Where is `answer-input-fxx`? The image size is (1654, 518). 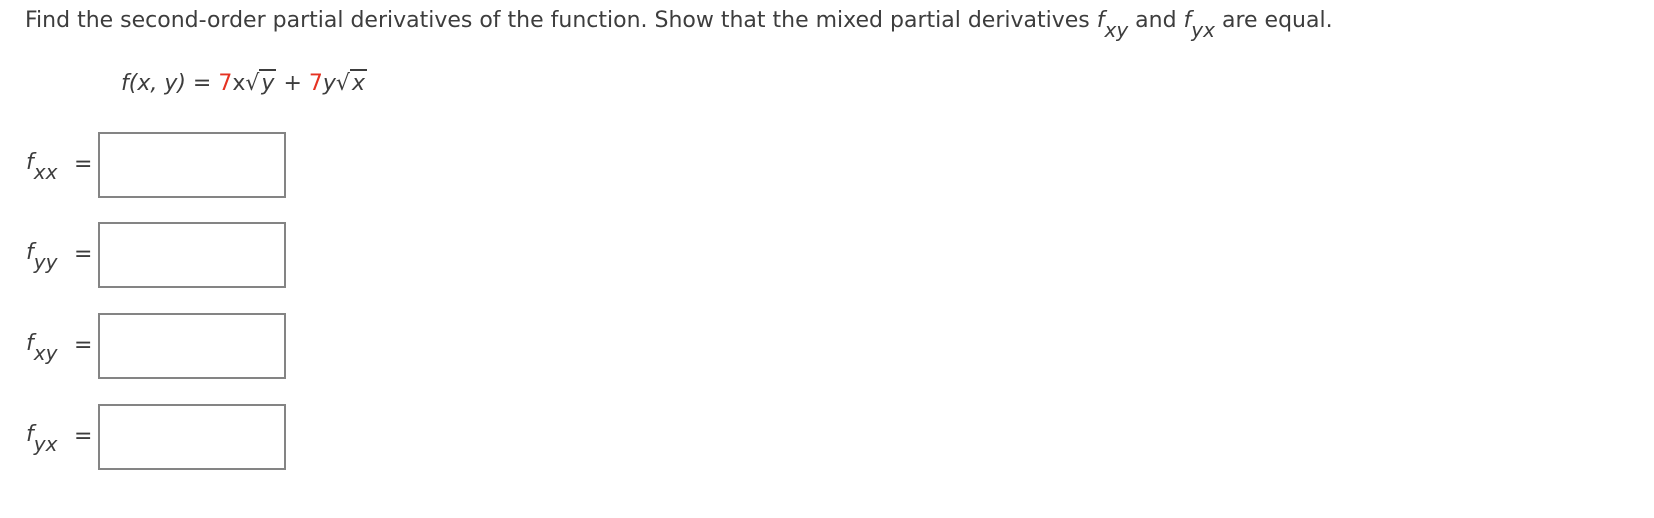 answer-input-fxx is located at coordinates (192, 165).